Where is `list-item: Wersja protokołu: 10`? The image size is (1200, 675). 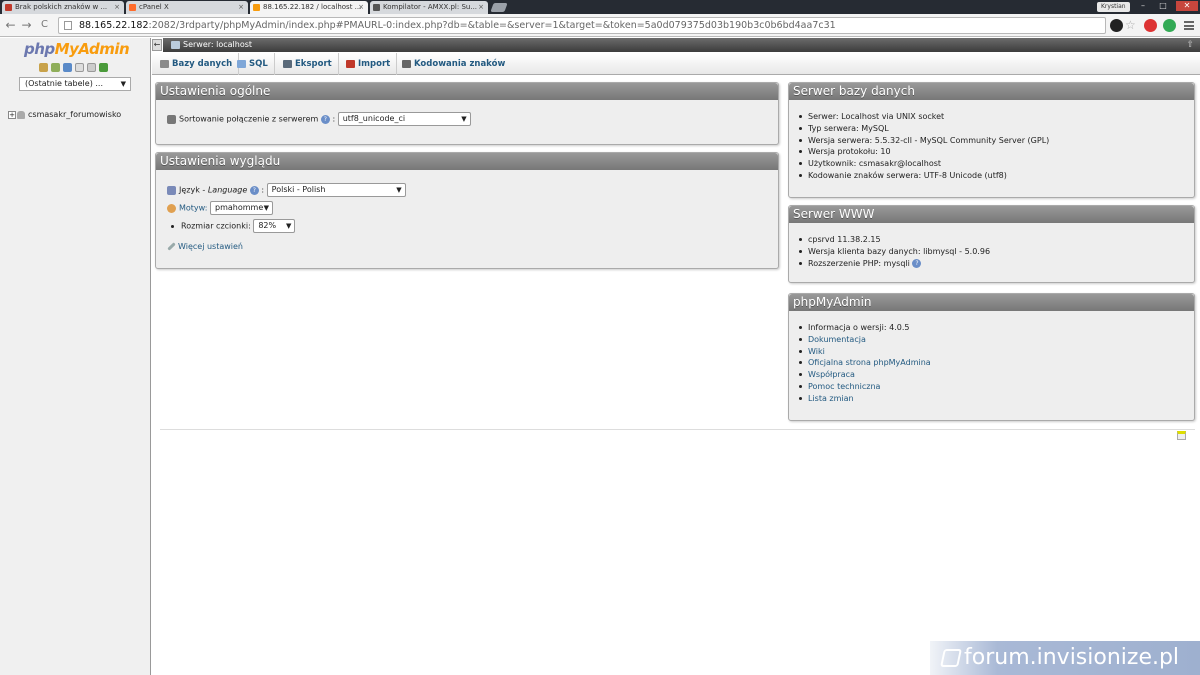 list-item: Wersja protokołu: 10 is located at coordinates (924, 152).